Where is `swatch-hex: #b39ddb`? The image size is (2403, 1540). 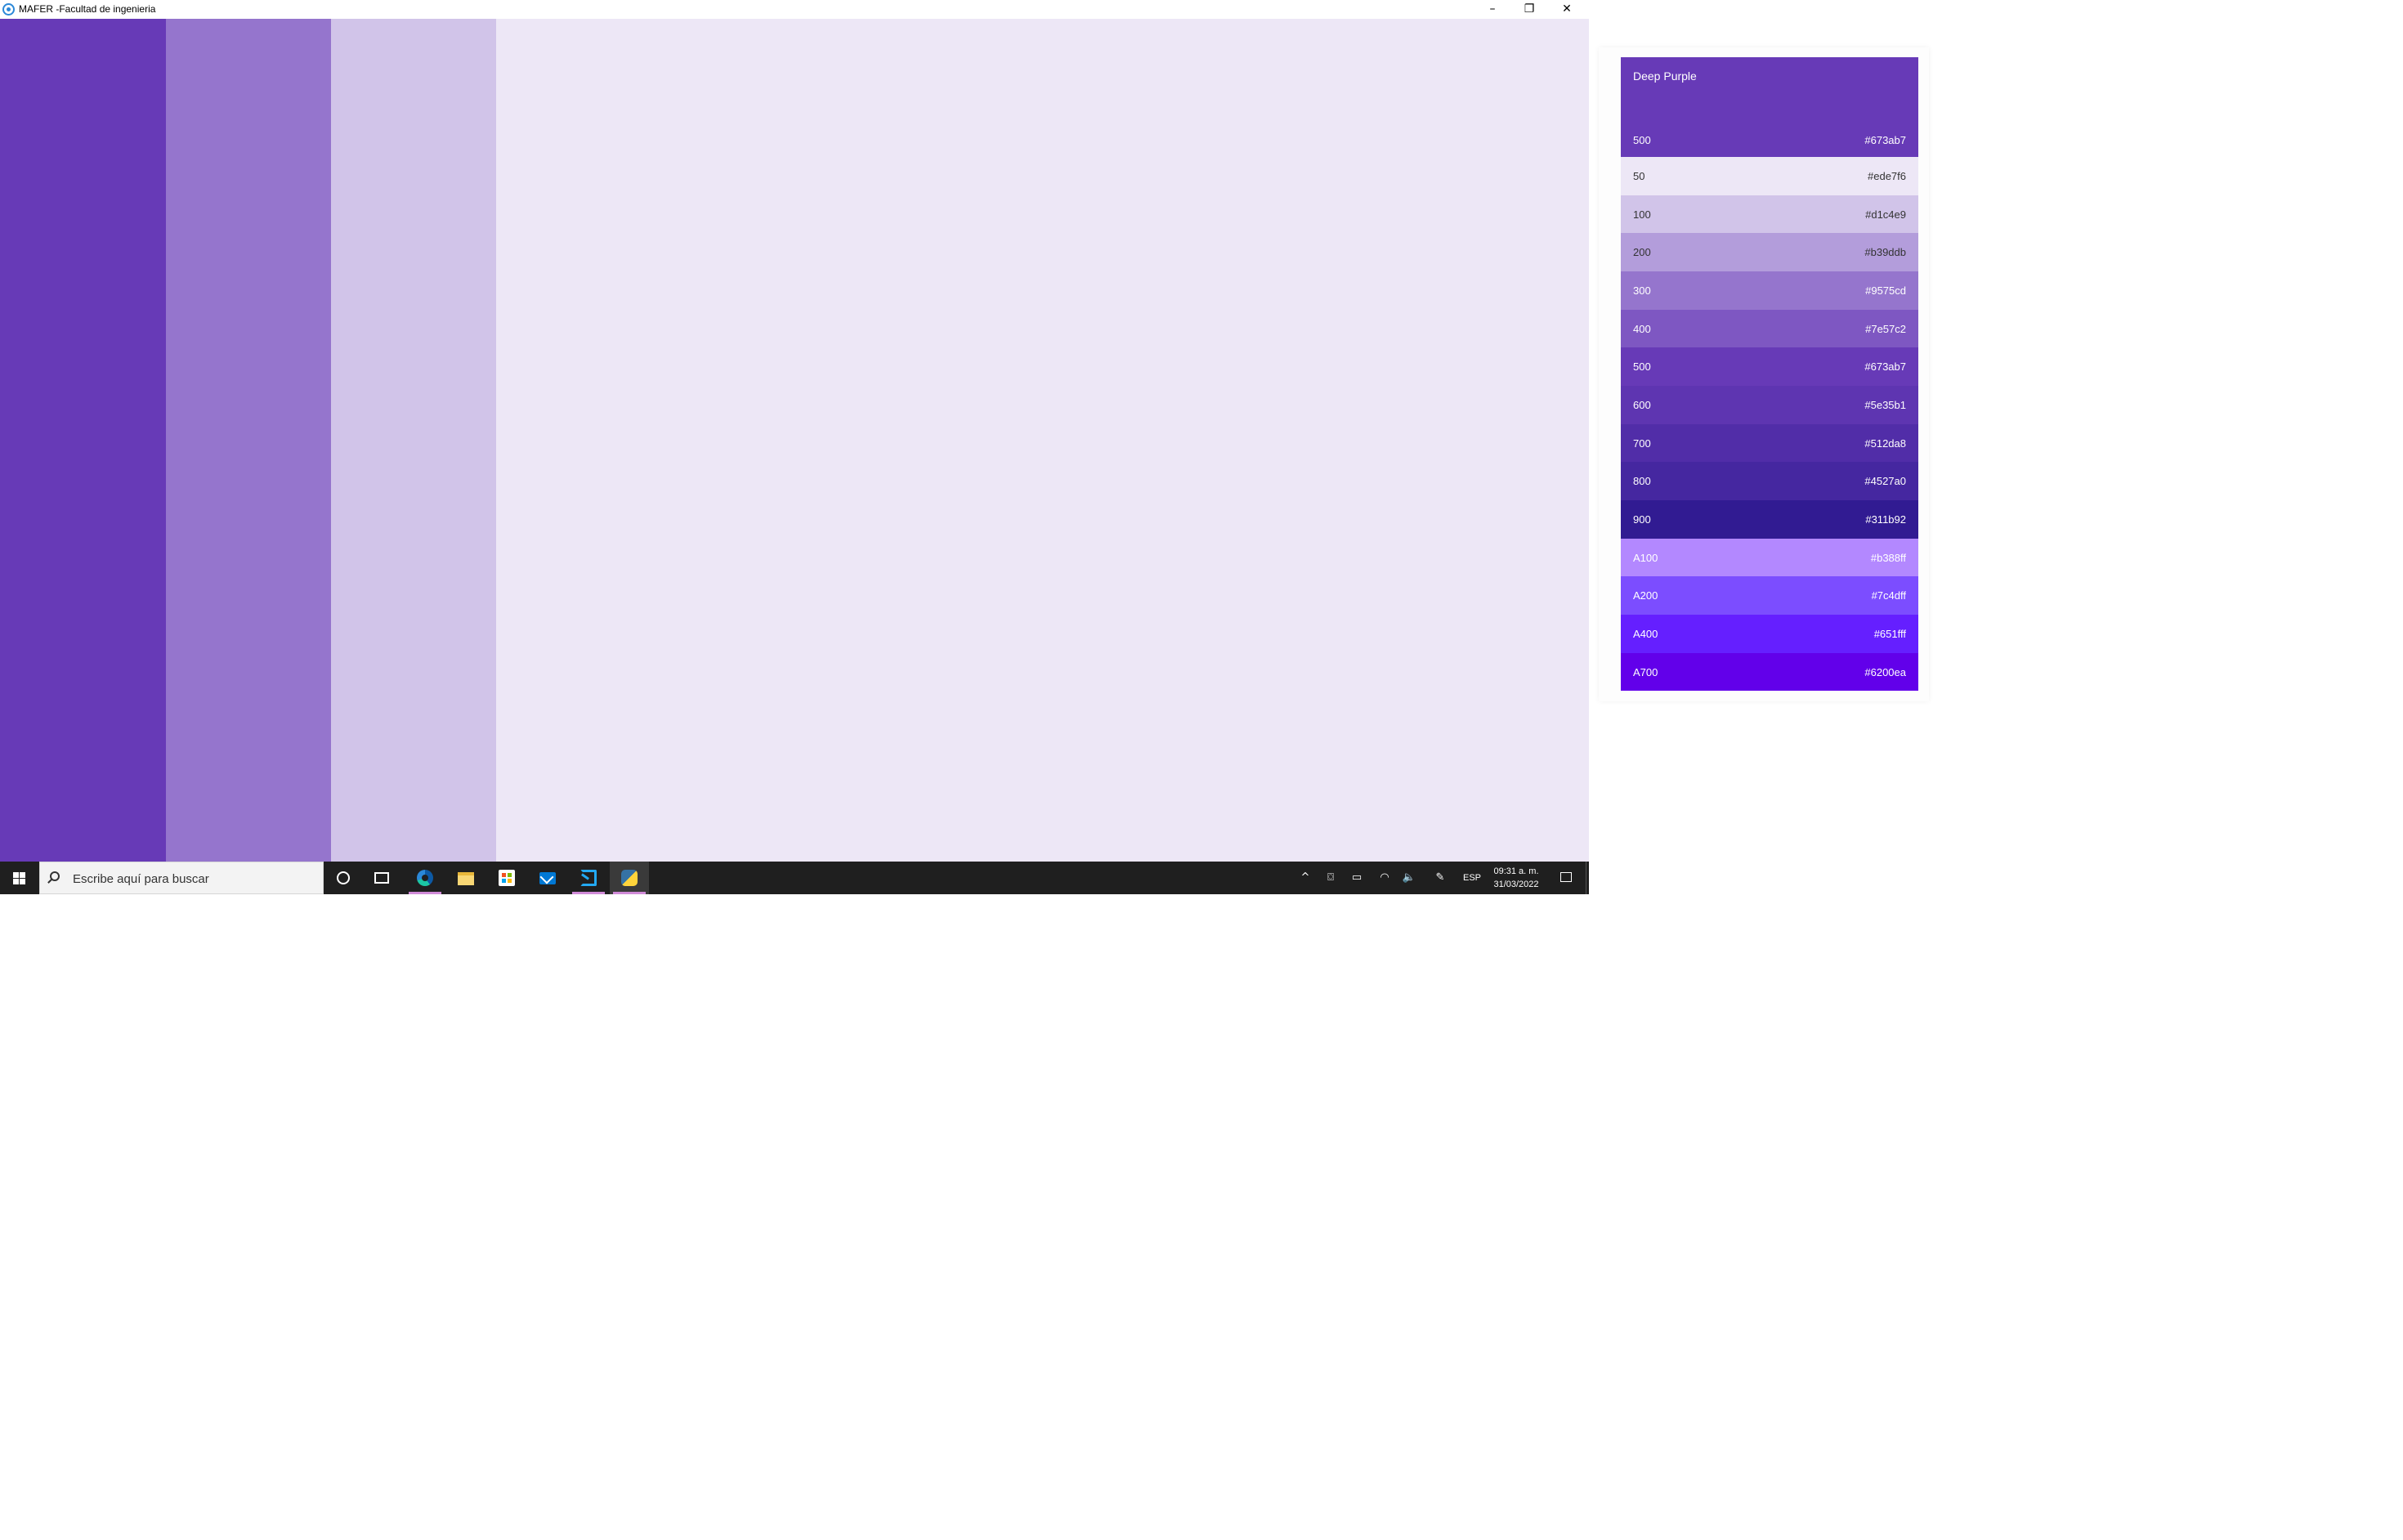 swatch-hex: #b39ddb is located at coordinates (1885, 252).